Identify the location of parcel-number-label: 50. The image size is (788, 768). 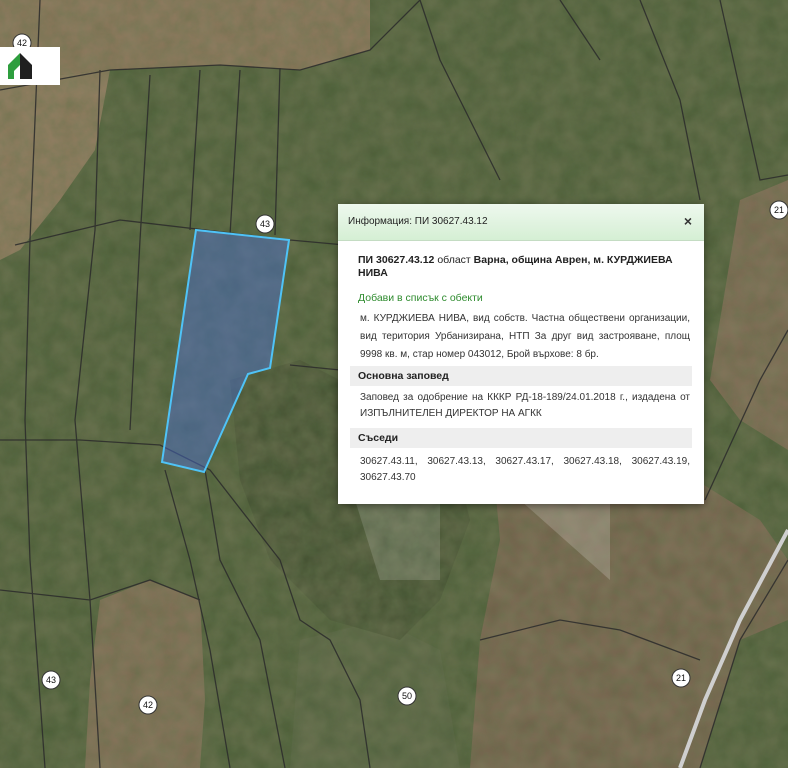
(407, 696).